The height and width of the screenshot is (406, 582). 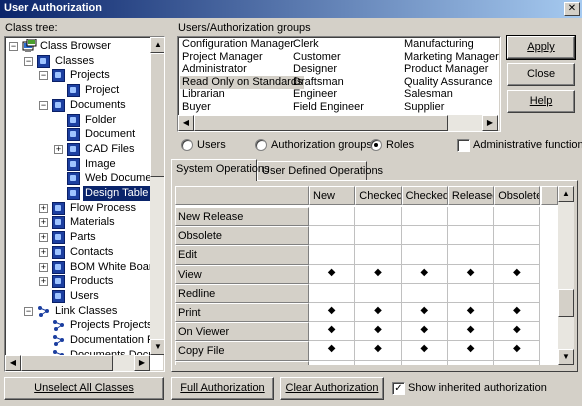 I want to click on user-group-item: Project Manager, so click(x=222, y=57).